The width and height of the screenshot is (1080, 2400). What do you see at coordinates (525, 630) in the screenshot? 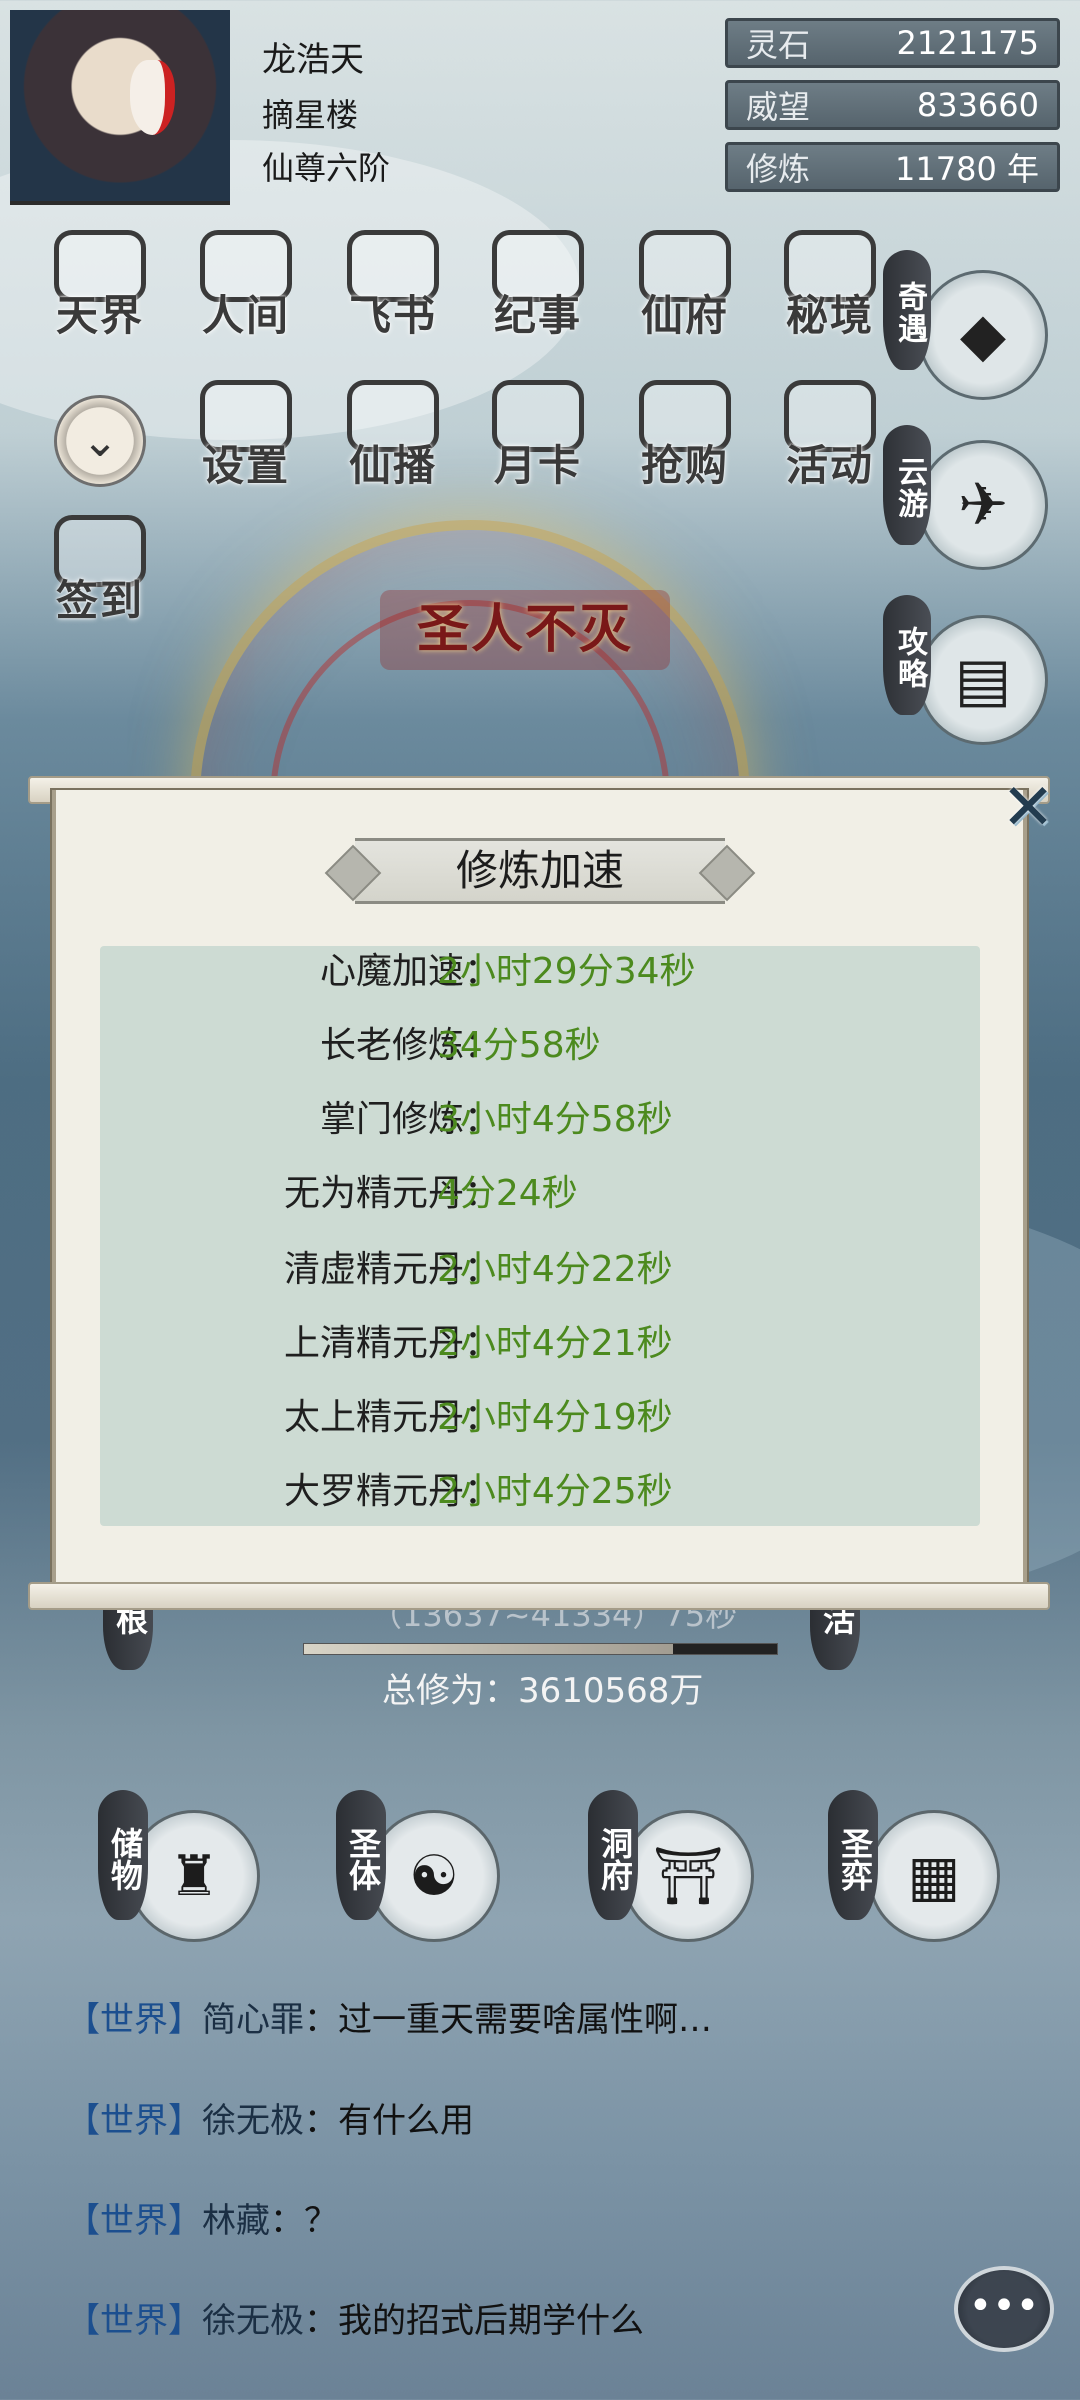
I see `title-banner: 圣人不灭` at bounding box center [525, 630].